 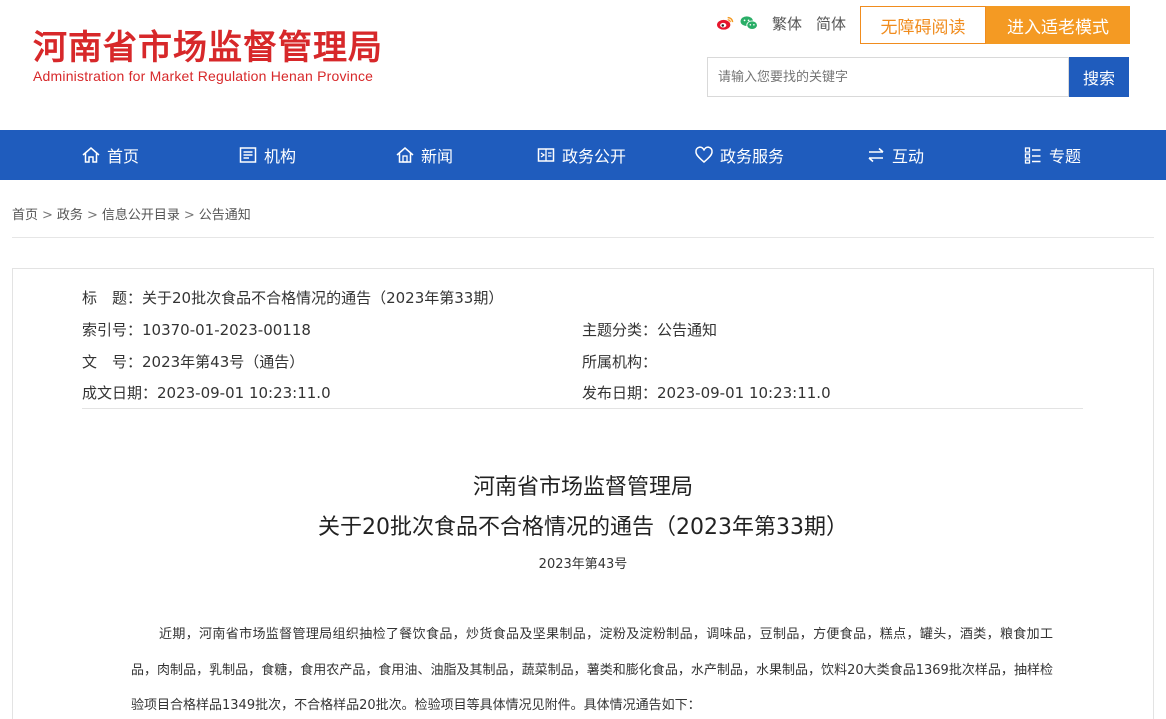 I want to click on elder-mode-button: 进入适老模式, so click(x=1058, y=25).